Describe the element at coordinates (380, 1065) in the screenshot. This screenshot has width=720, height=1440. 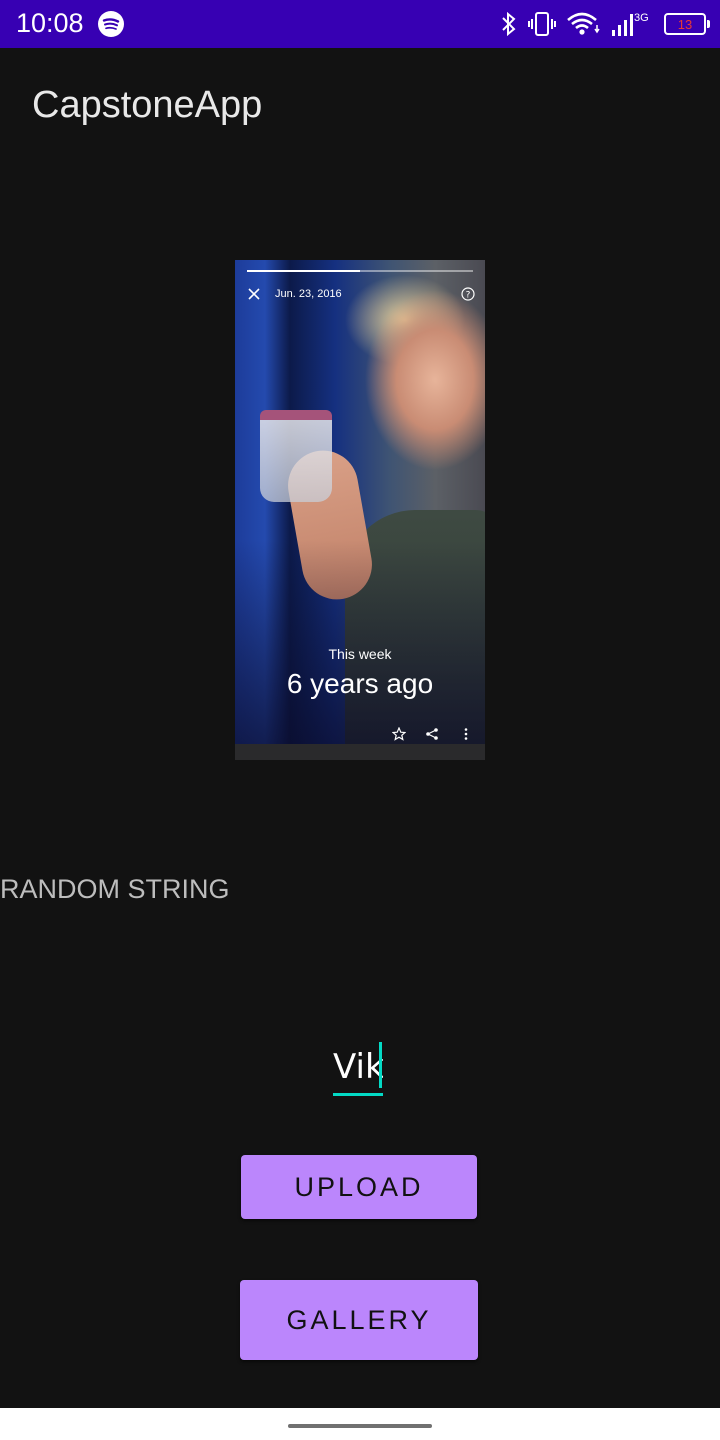
I see `text-cursor` at that location.